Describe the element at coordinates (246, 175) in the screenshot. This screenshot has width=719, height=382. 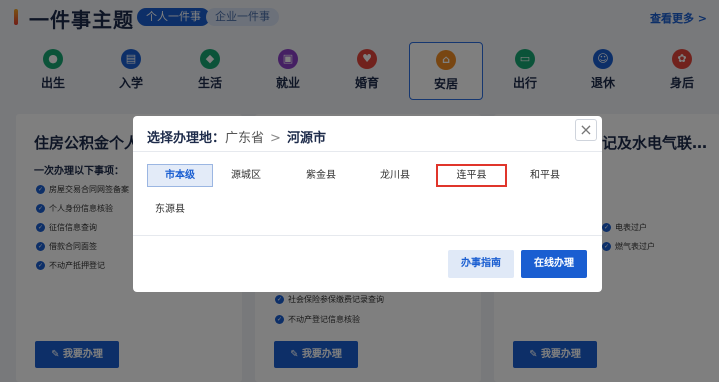
I see `region-option: 源城区` at that location.